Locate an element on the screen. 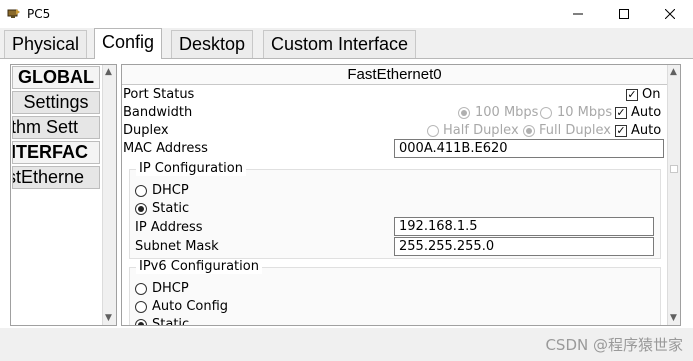 The image size is (693, 361). tab-desktop: Desktop is located at coordinates (212, 44).